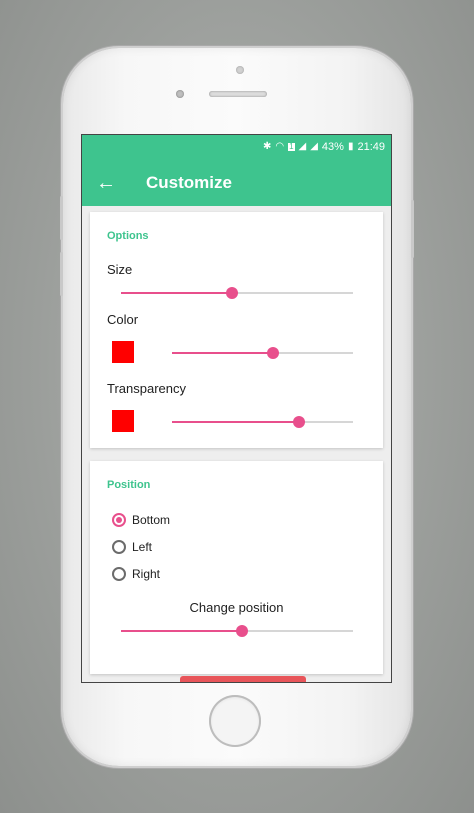 This screenshot has height=813, width=474. What do you see at coordinates (120, 183) in the screenshot?
I see `arrow-back-icon: ←` at bounding box center [120, 183].